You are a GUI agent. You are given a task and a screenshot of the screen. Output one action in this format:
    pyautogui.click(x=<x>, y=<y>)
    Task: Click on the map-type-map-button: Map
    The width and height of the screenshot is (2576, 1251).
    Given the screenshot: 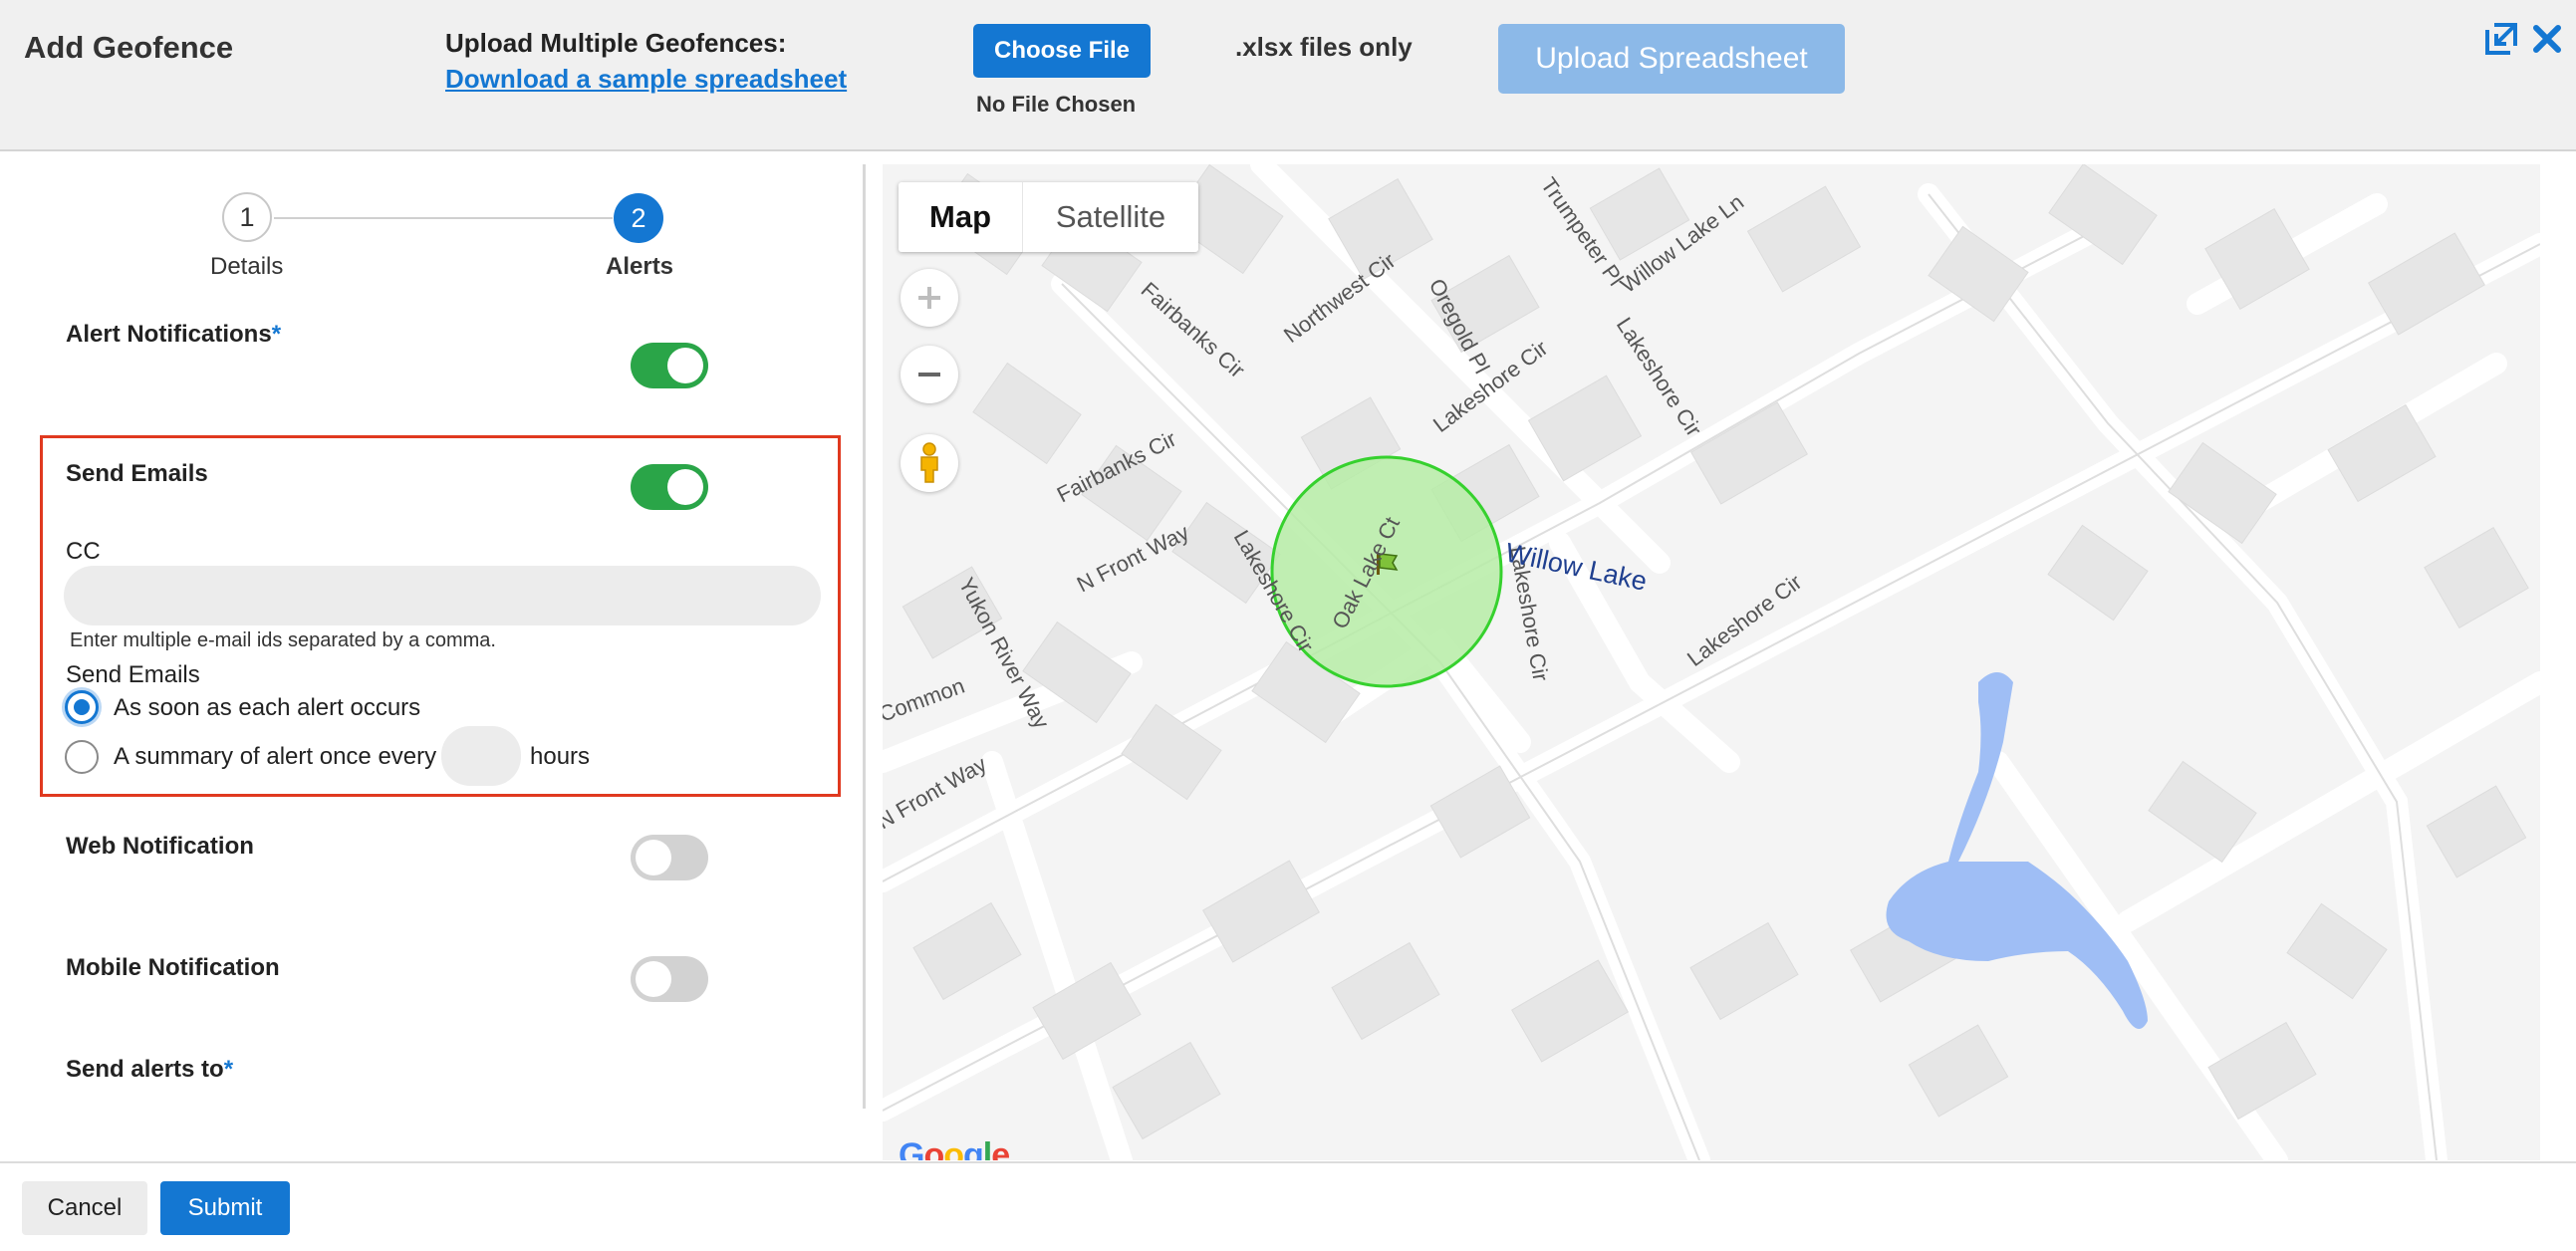 What is the action you would take?
    pyautogui.click(x=961, y=217)
    